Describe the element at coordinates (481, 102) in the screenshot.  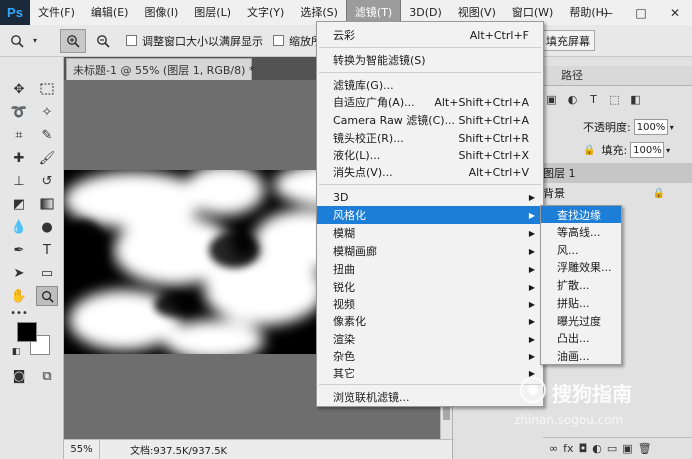
I see `menu-item-shortcut: Alt+Shift+Ctrl+A` at that location.